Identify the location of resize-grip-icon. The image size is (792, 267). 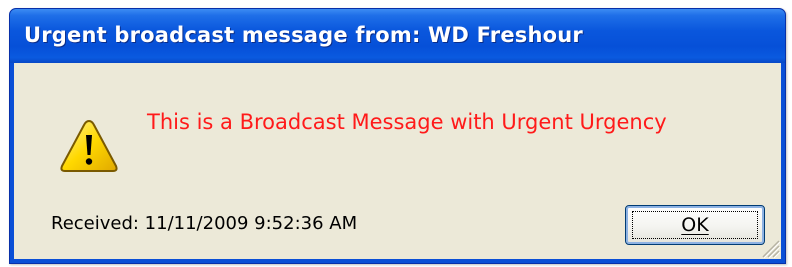
(770, 248).